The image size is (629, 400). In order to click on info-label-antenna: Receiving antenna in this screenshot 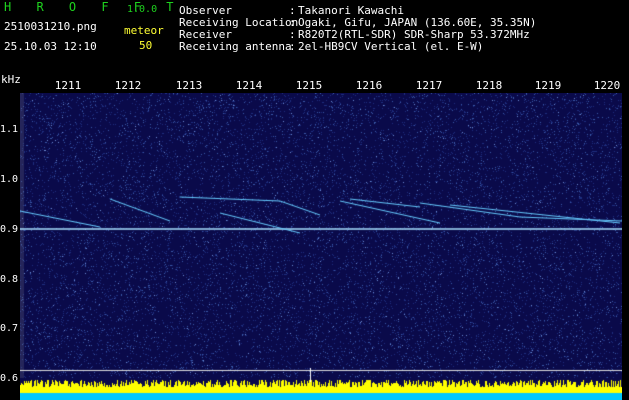, I will do `click(235, 46)`.